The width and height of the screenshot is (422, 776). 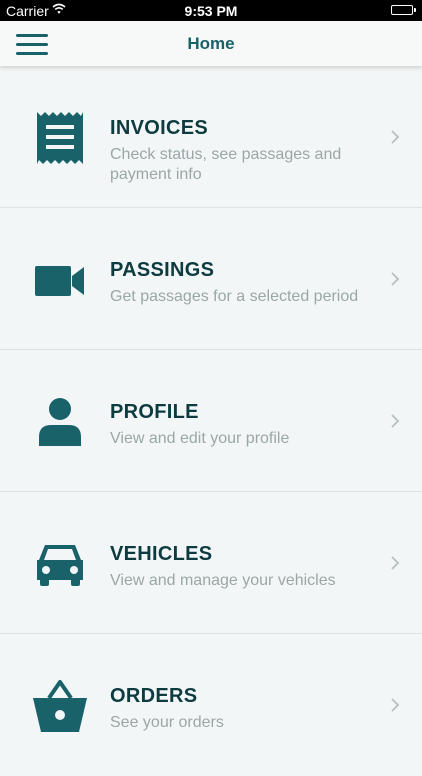 I want to click on page-title: Home, so click(x=211, y=43).